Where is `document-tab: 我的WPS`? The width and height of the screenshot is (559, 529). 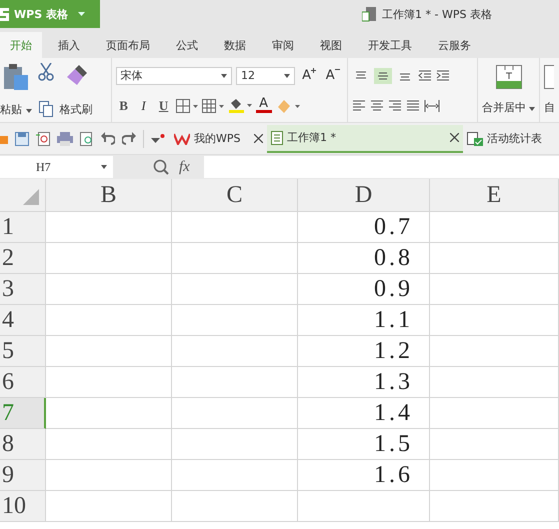
document-tab: 我的WPS is located at coordinates (218, 138).